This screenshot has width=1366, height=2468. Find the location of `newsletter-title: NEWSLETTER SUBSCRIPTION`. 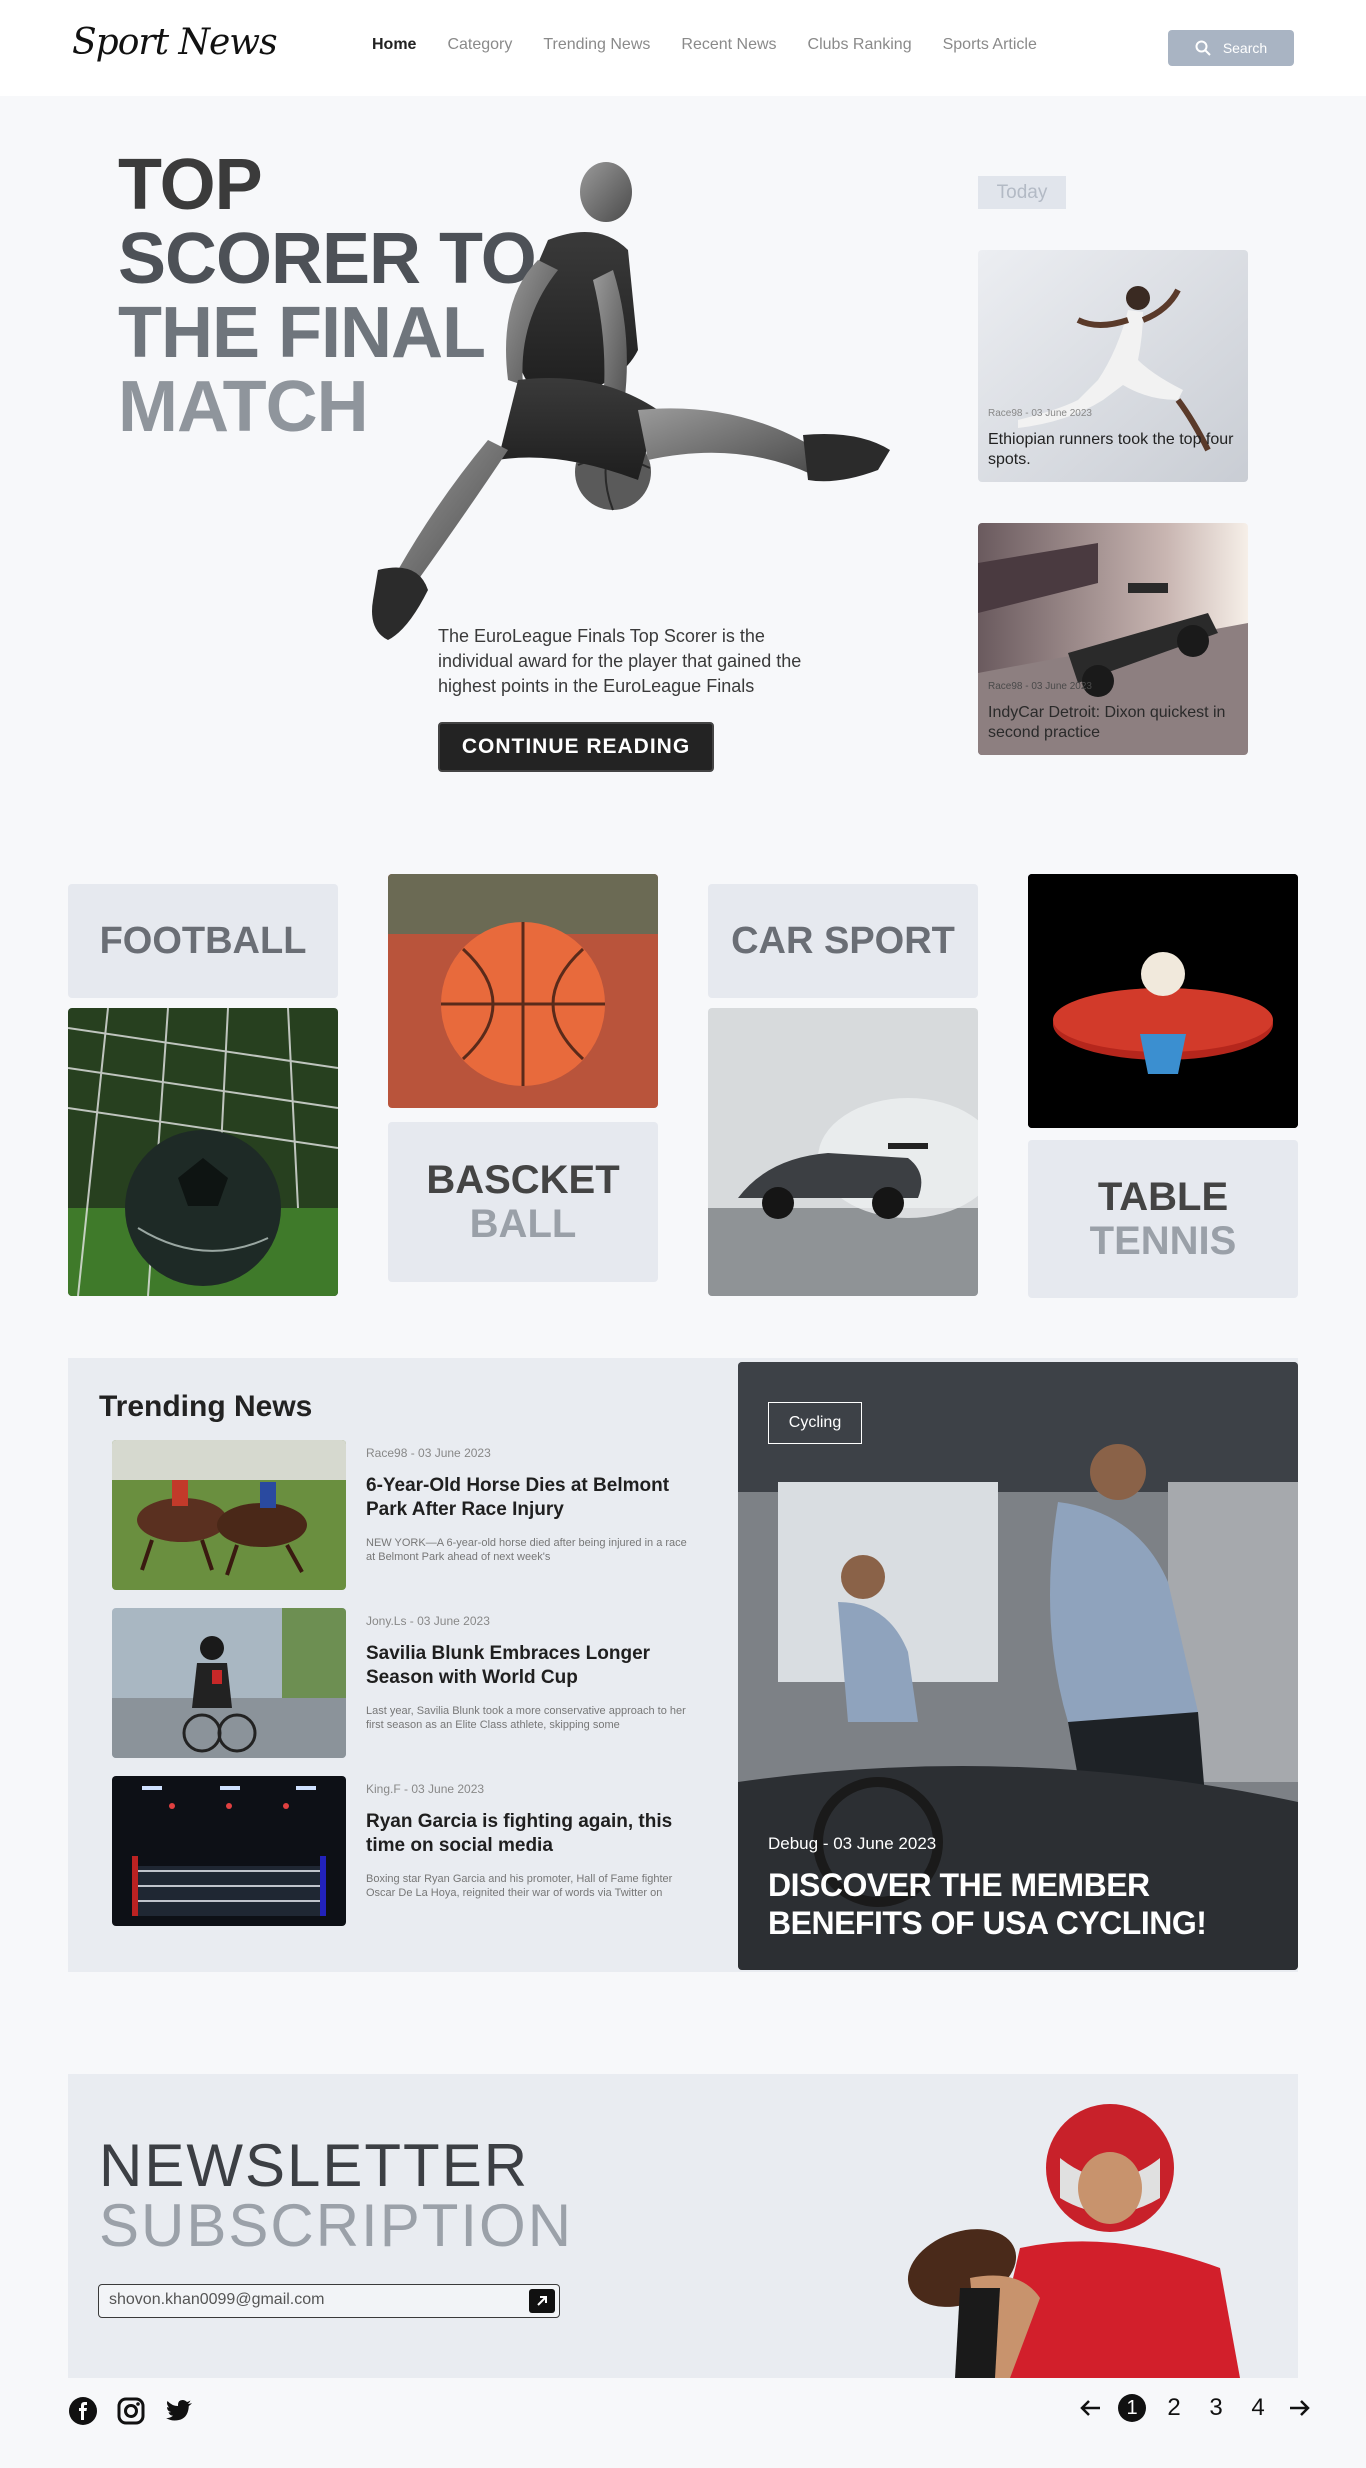

newsletter-title: NEWSLETTER SUBSCRIPTION is located at coordinates (336, 2196).